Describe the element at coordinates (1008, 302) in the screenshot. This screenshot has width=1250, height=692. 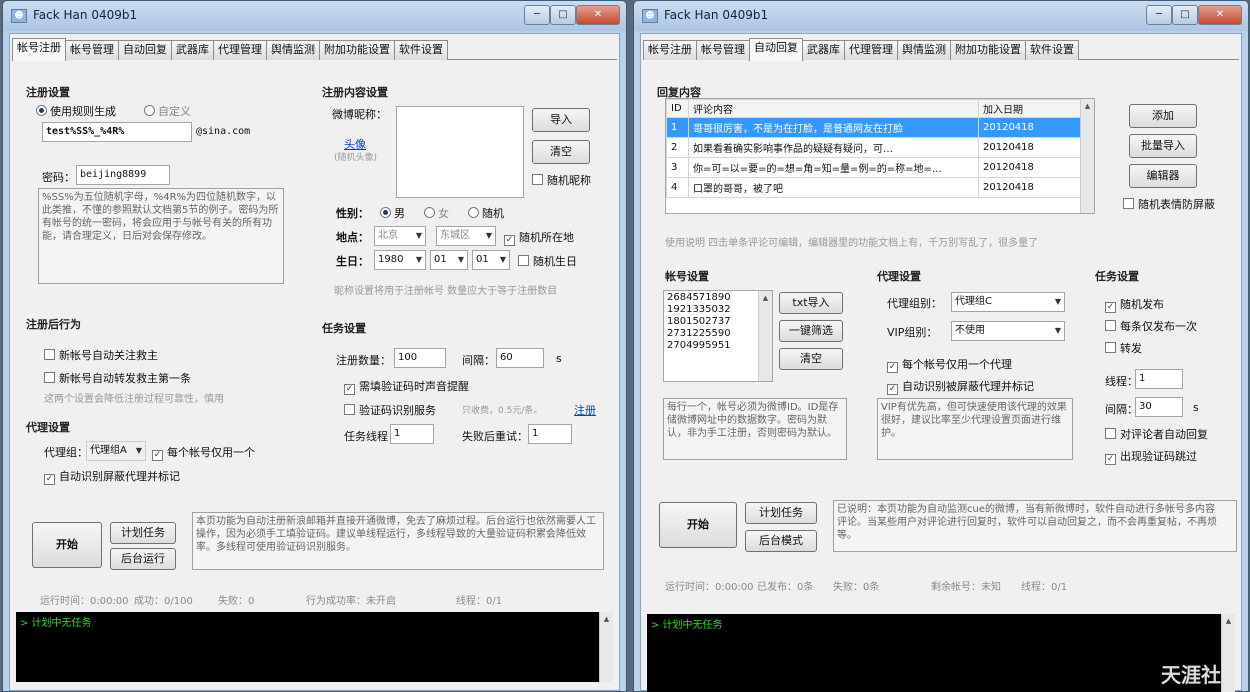
I see `proxy-group-select: 代理组C ▼` at that location.